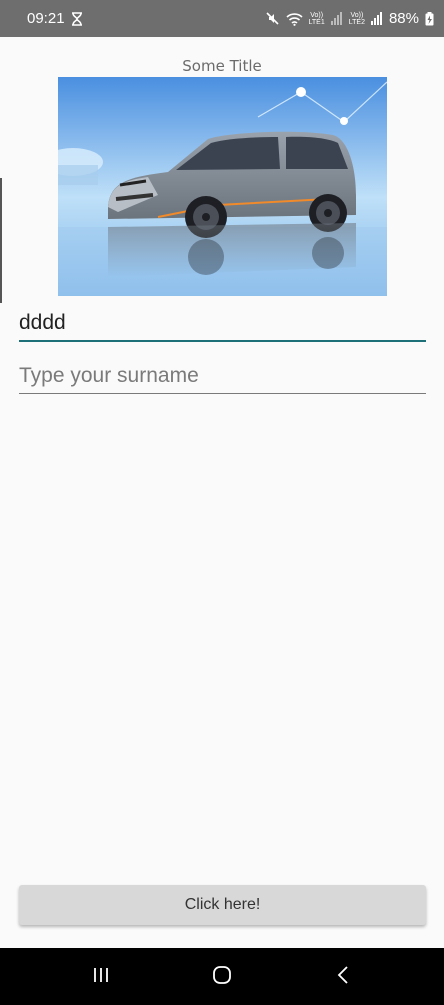 The height and width of the screenshot is (1005, 444). I want to click on network-label-1: Vo)) LTE1, so click(317, 19).